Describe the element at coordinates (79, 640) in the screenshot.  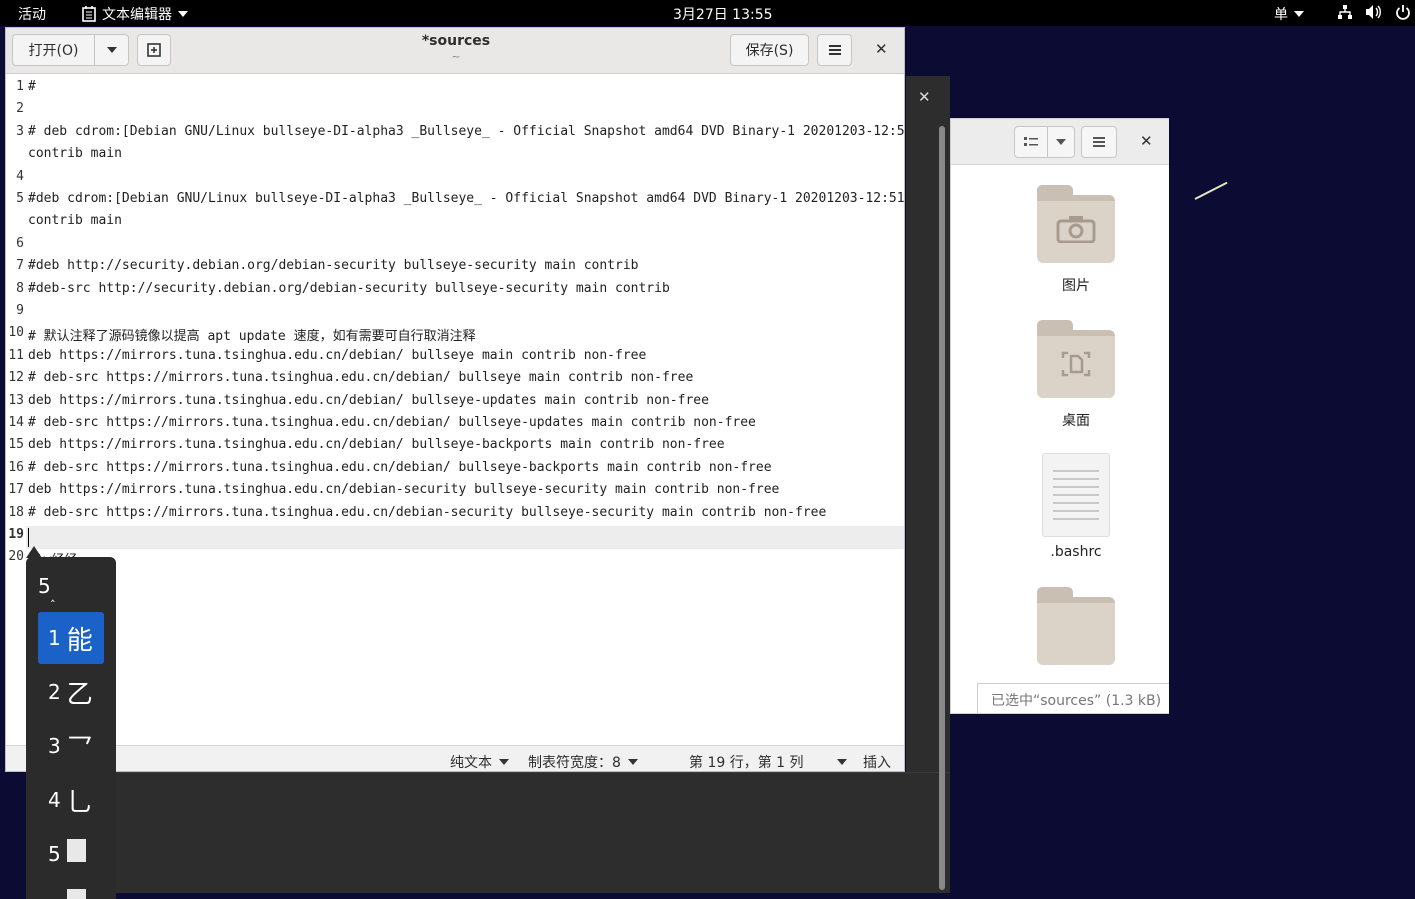
I see `ime-candidate-char: 能` at that location.